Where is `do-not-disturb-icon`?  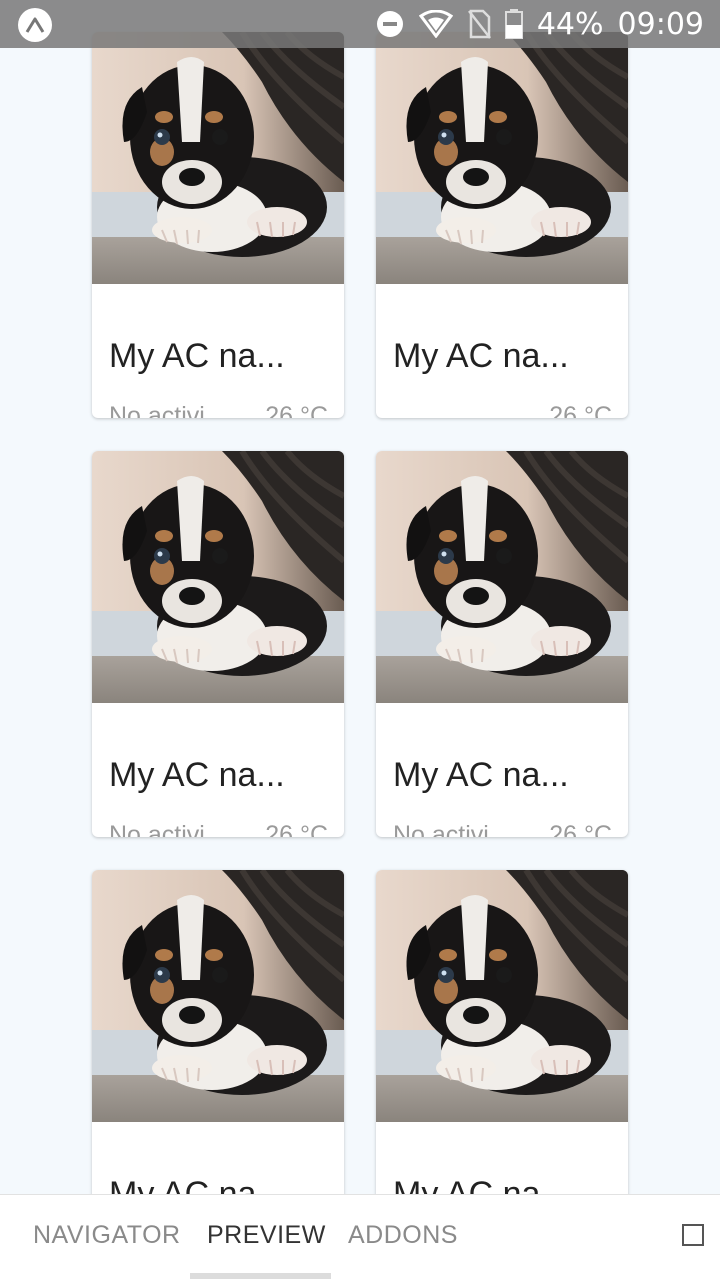 do-not-disturb-icon is located at coordinates (390, 24).